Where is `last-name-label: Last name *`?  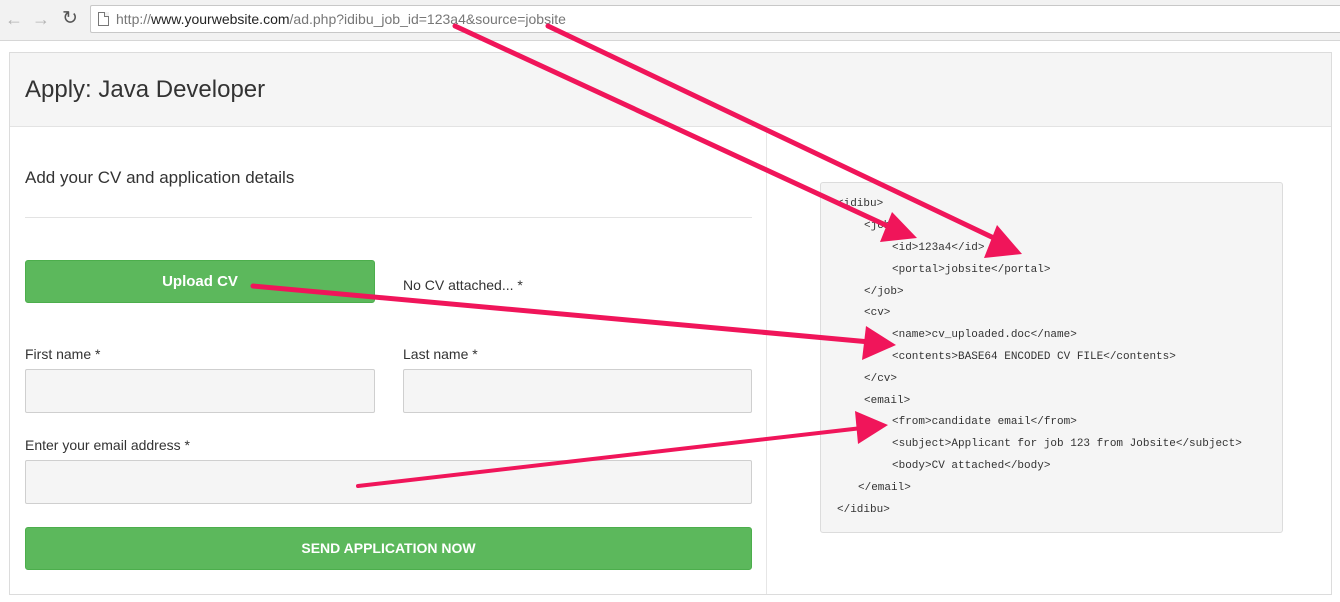
last-name-label: Last name * is located at coordinates (440, 354).